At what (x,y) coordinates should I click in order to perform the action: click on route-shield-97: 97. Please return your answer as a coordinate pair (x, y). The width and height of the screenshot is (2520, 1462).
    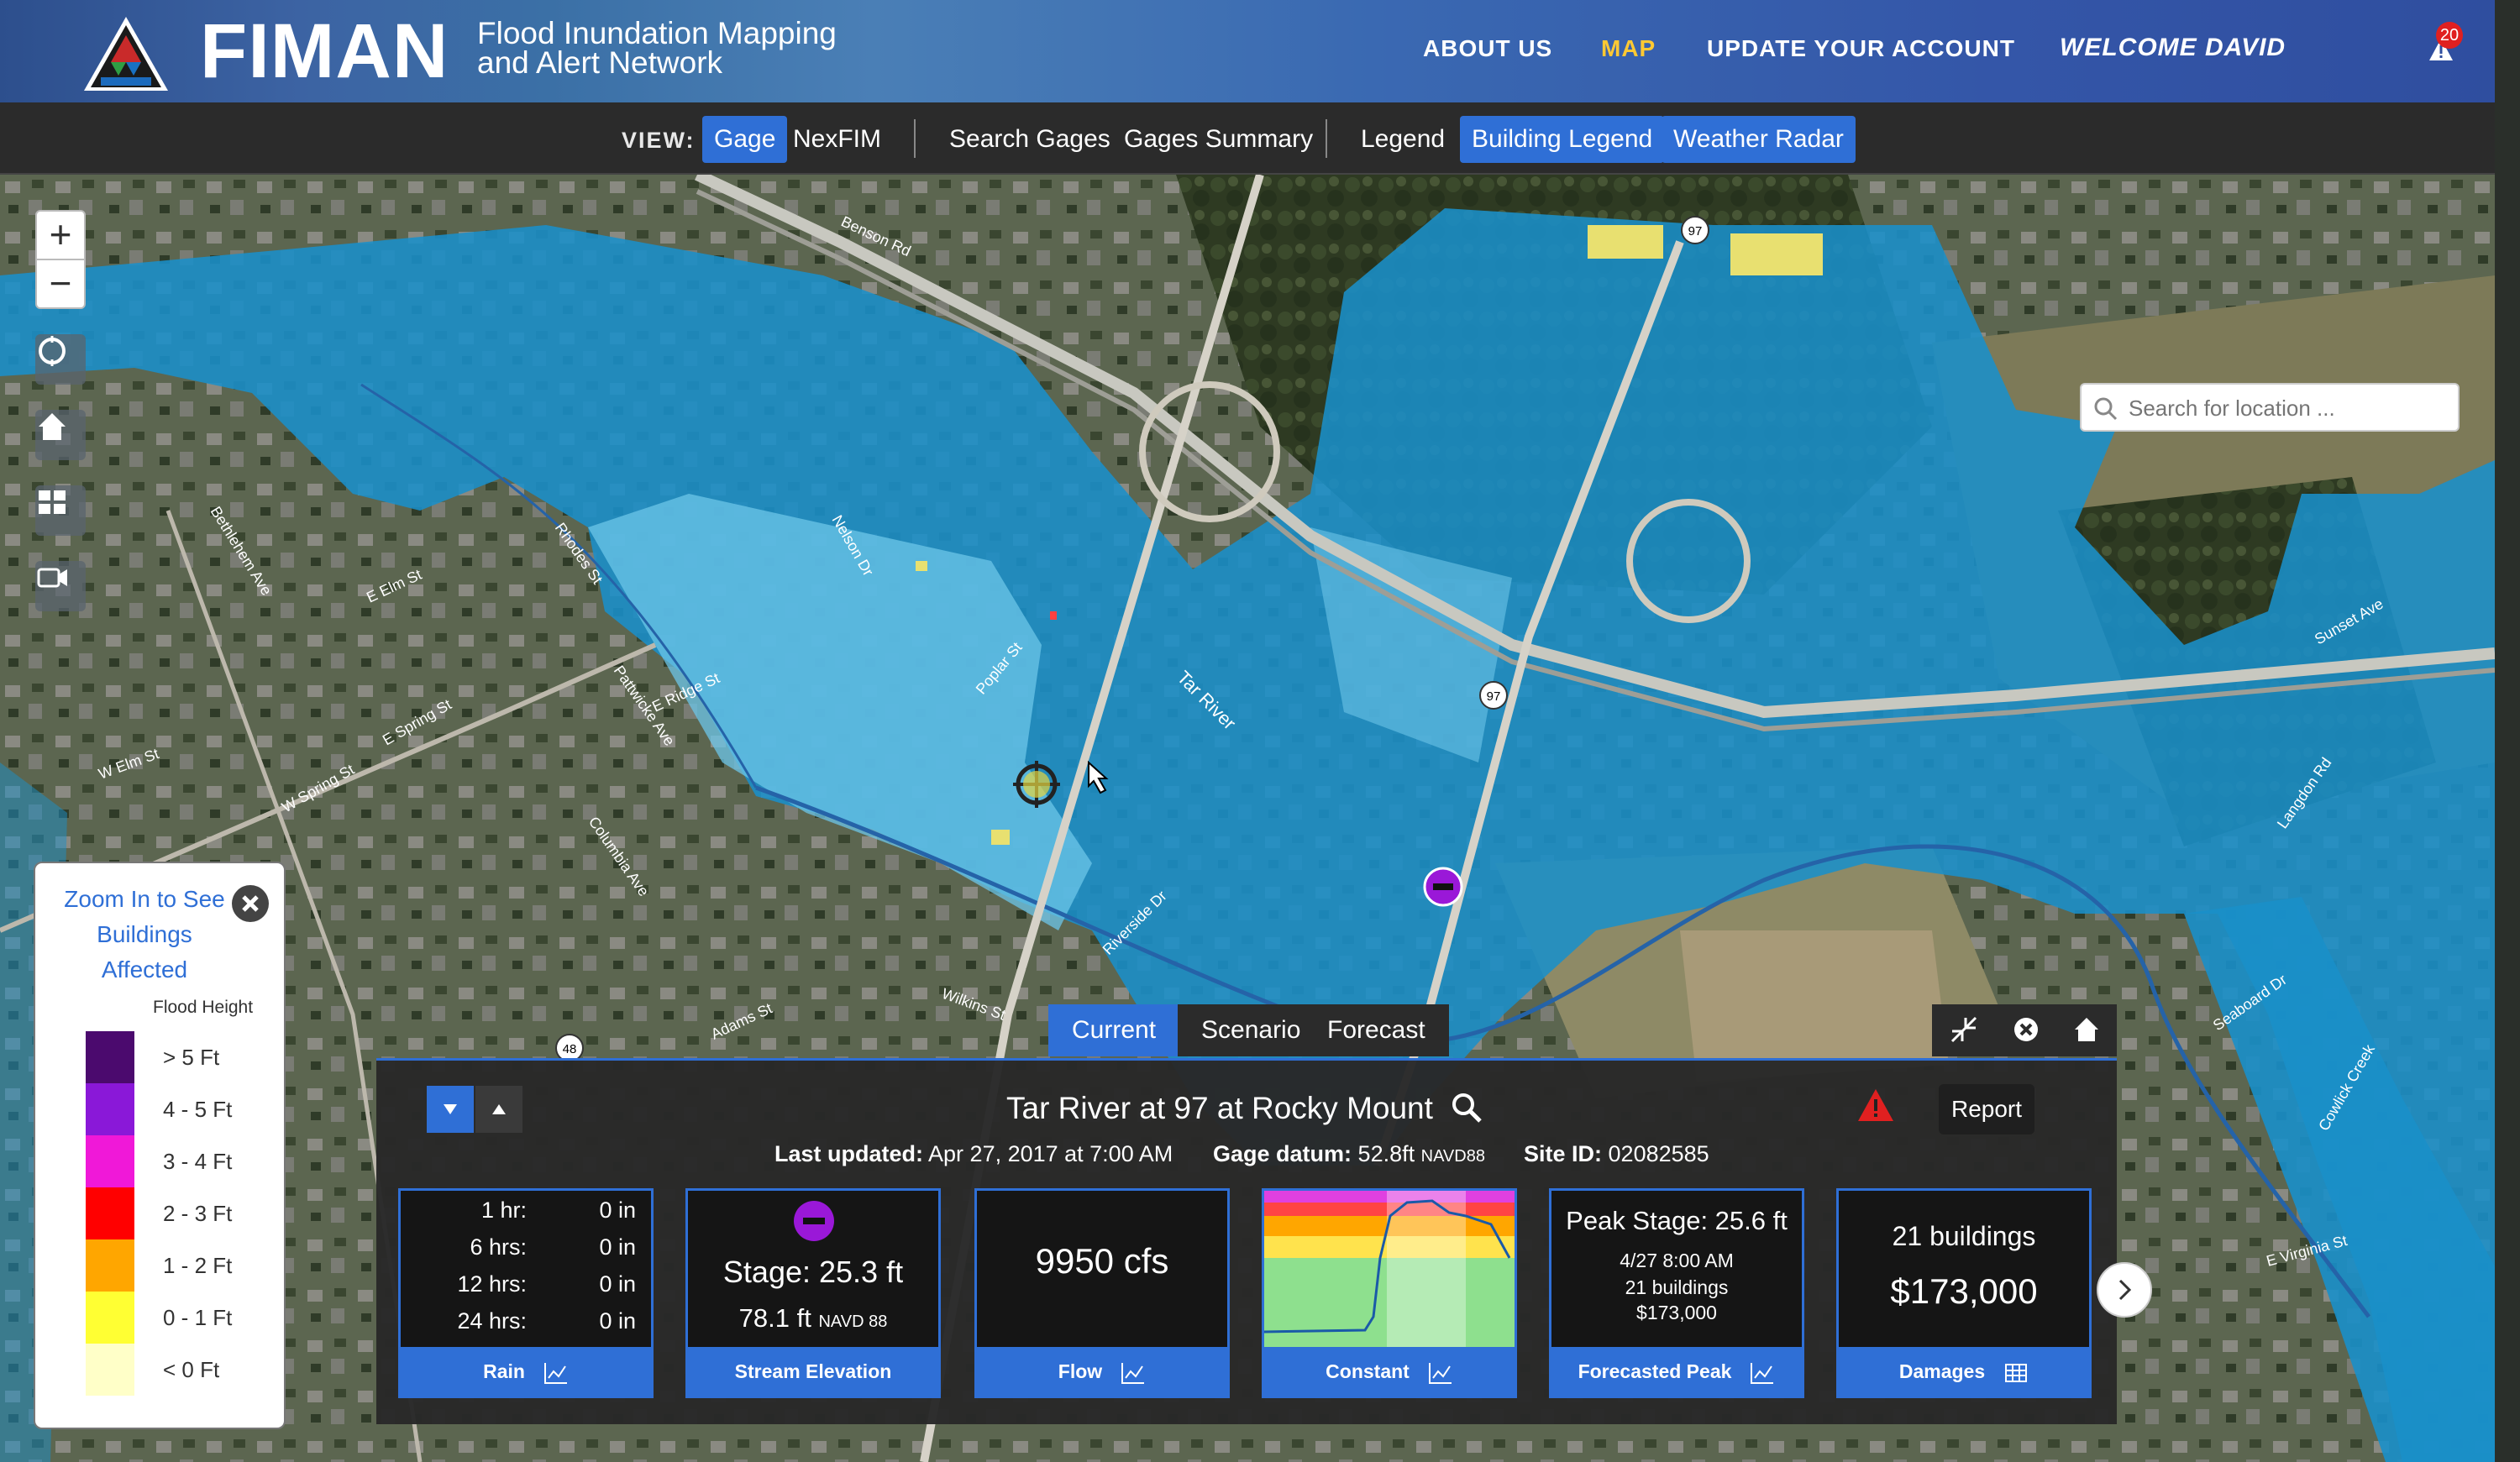
    Looking at the image, I should click on (1695, 230).